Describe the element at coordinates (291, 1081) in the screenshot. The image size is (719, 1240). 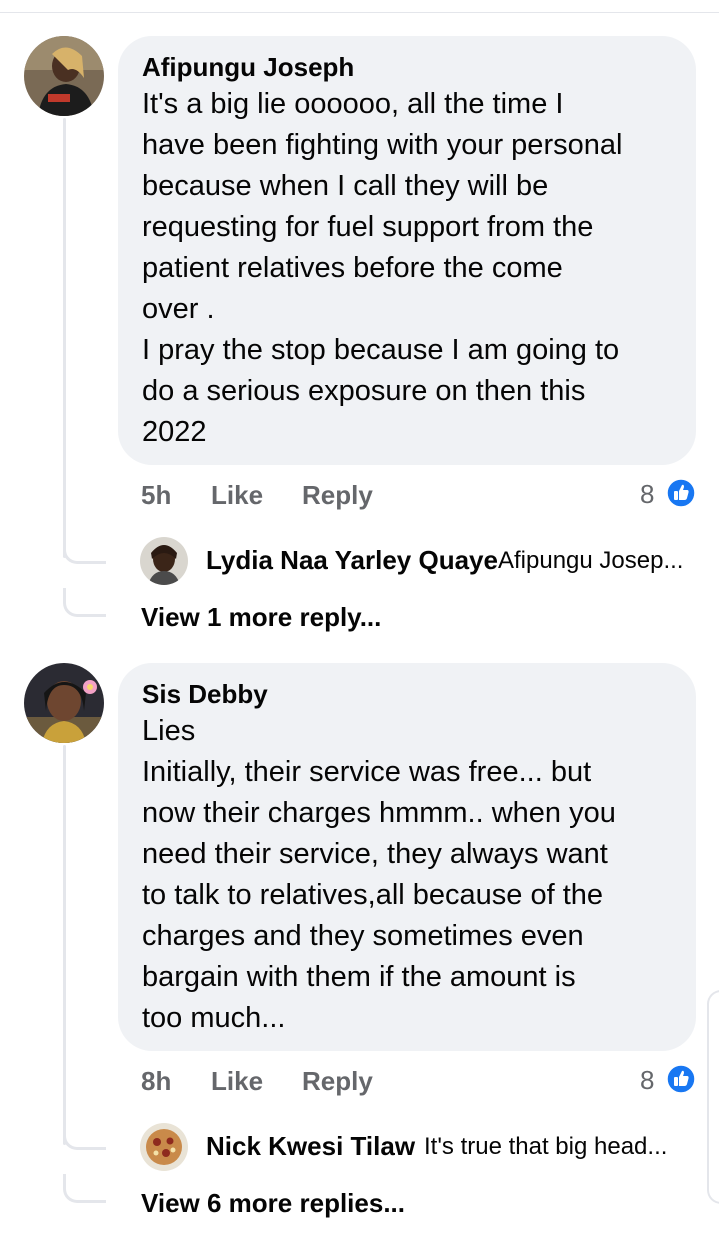
I see `comment-actions: 8h Like Reply` at that location.